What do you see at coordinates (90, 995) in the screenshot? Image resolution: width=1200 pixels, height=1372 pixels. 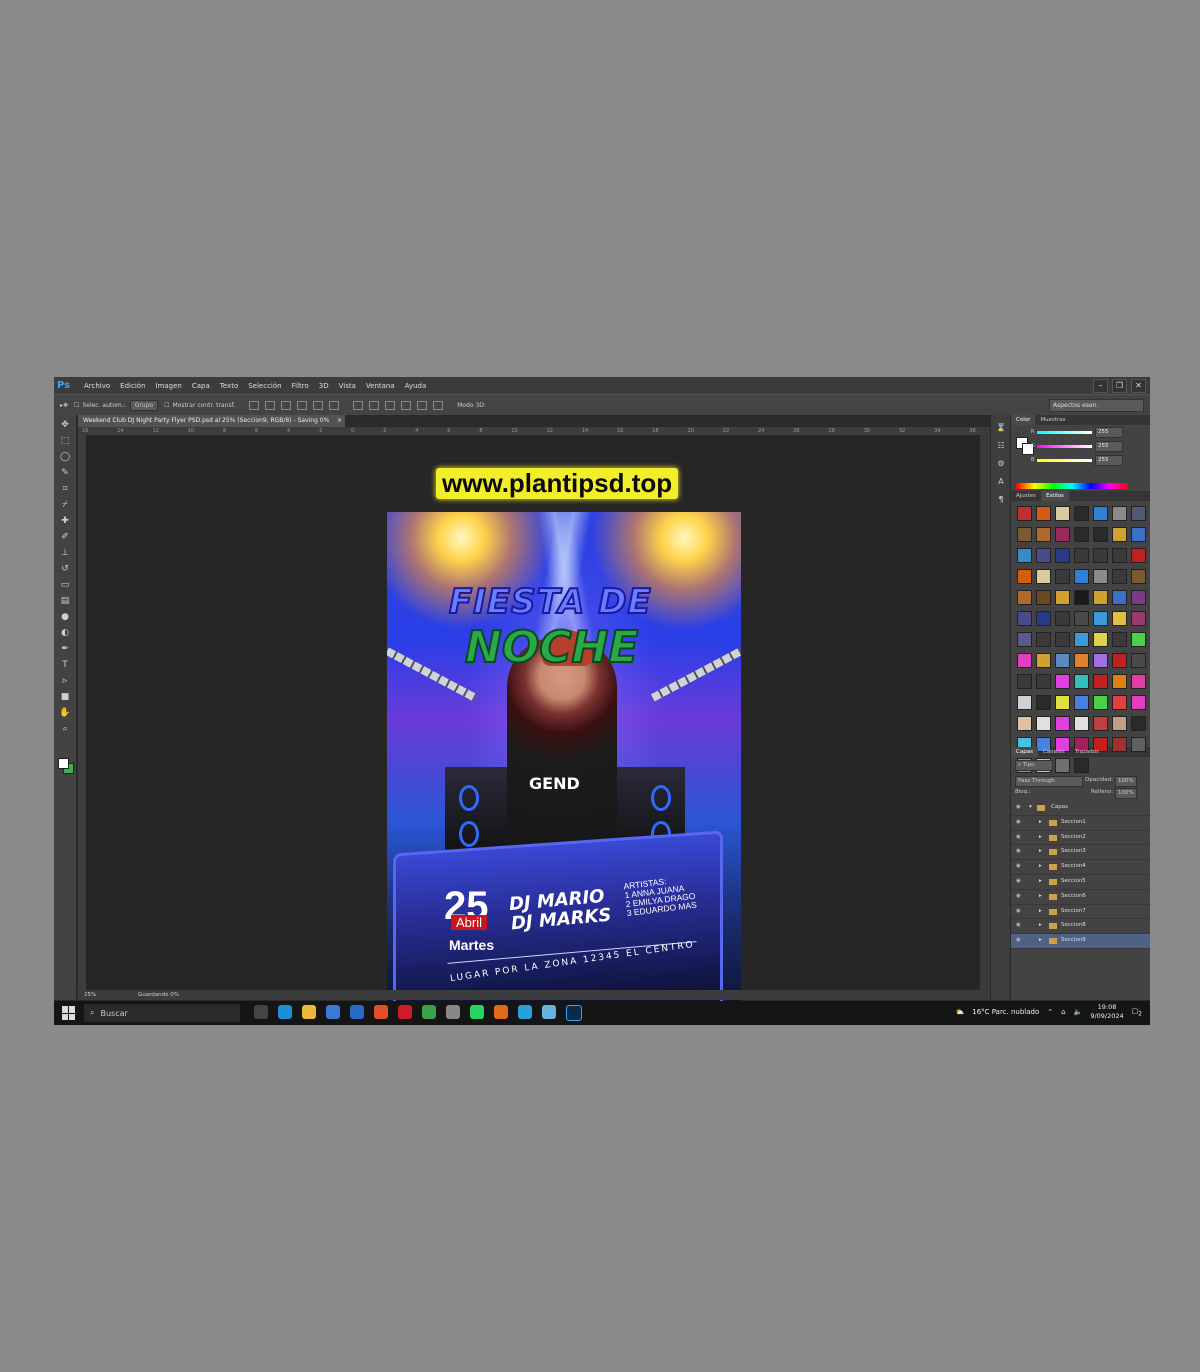 I see `zoom-level: 25%` at bounding box center [90, 995].